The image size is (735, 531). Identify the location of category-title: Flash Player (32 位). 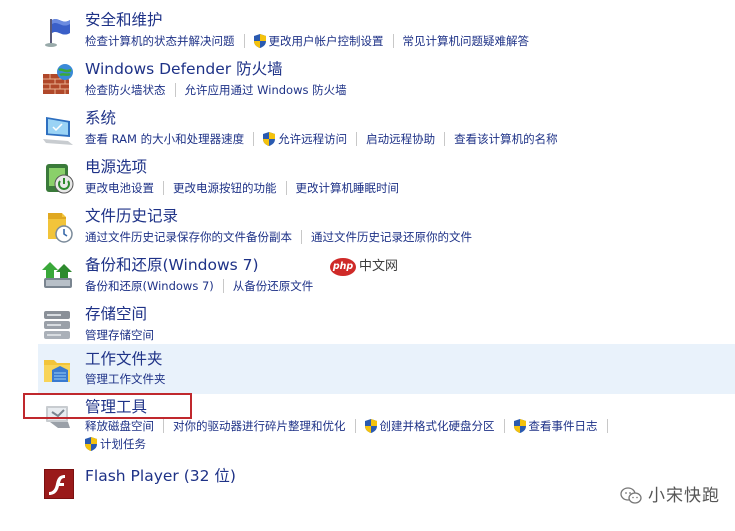
(160, 476).